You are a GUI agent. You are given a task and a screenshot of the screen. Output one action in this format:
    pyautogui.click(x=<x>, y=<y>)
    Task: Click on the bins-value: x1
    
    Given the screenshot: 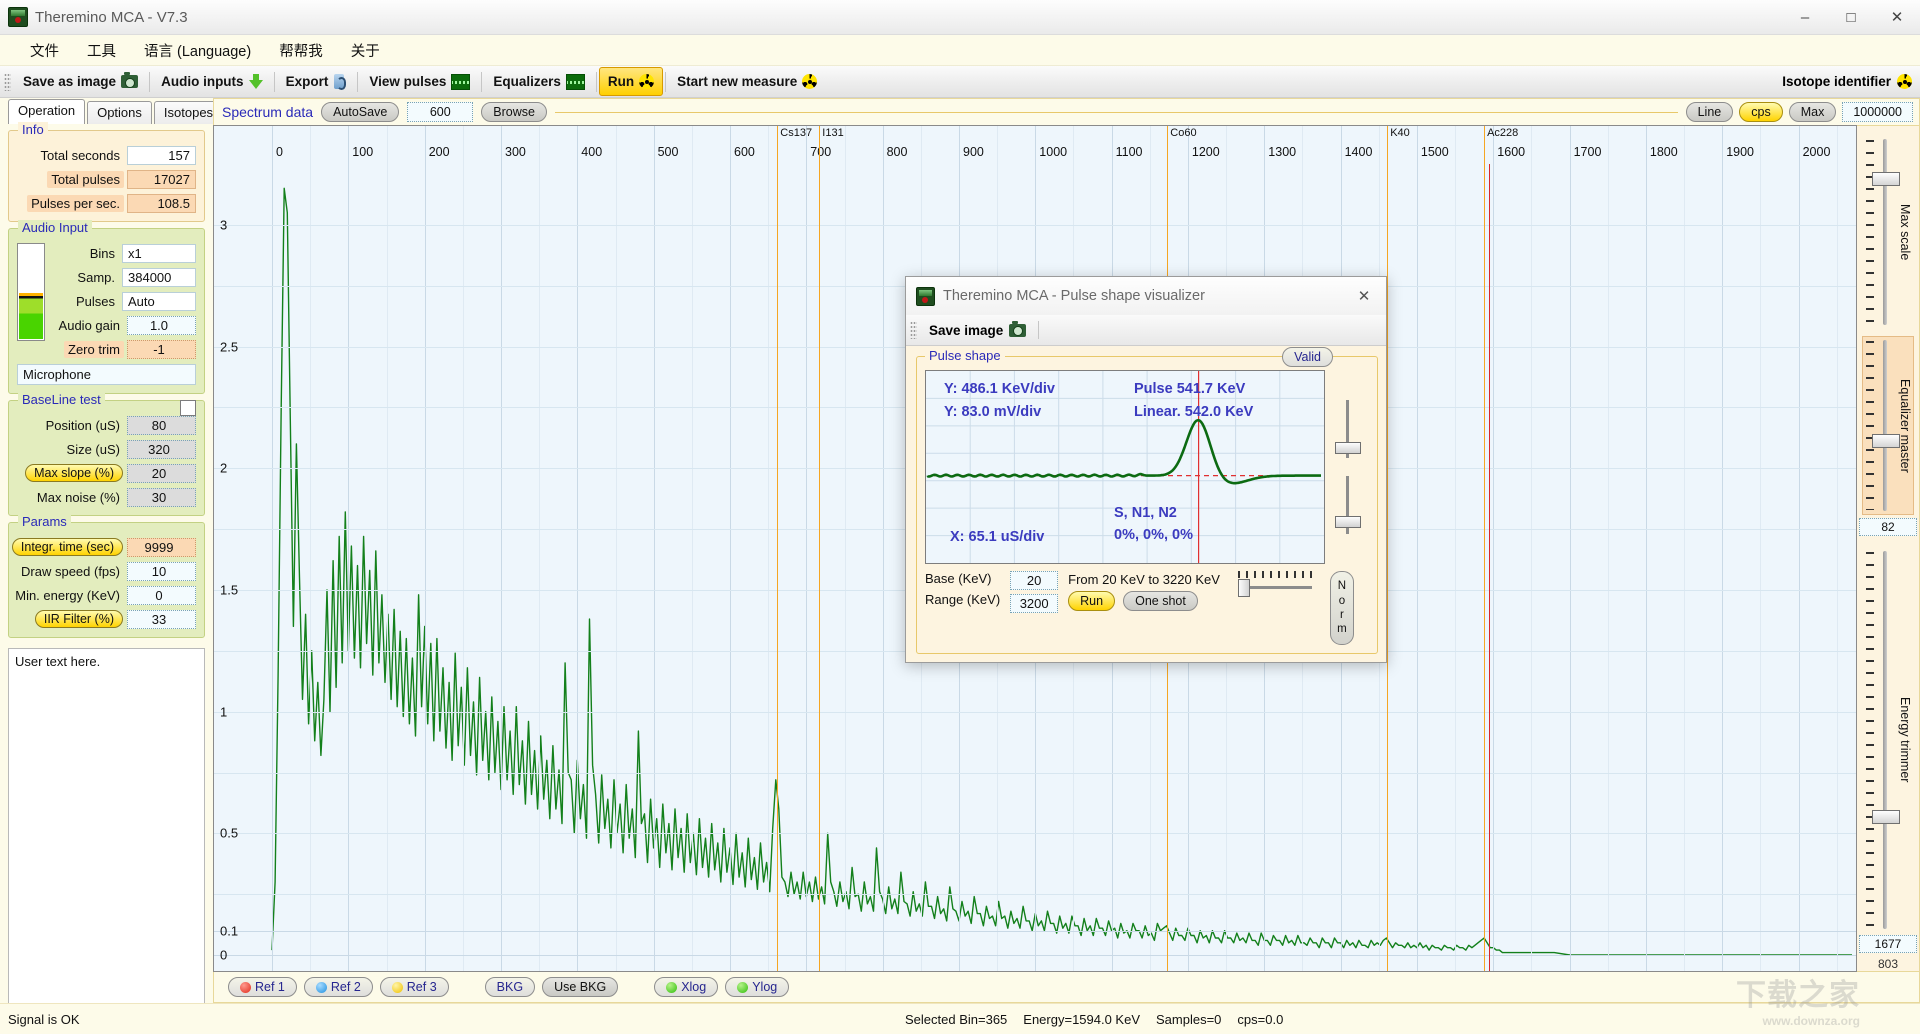 What is the action you would take?
    pyautogui.click(x=159, y=253)
    